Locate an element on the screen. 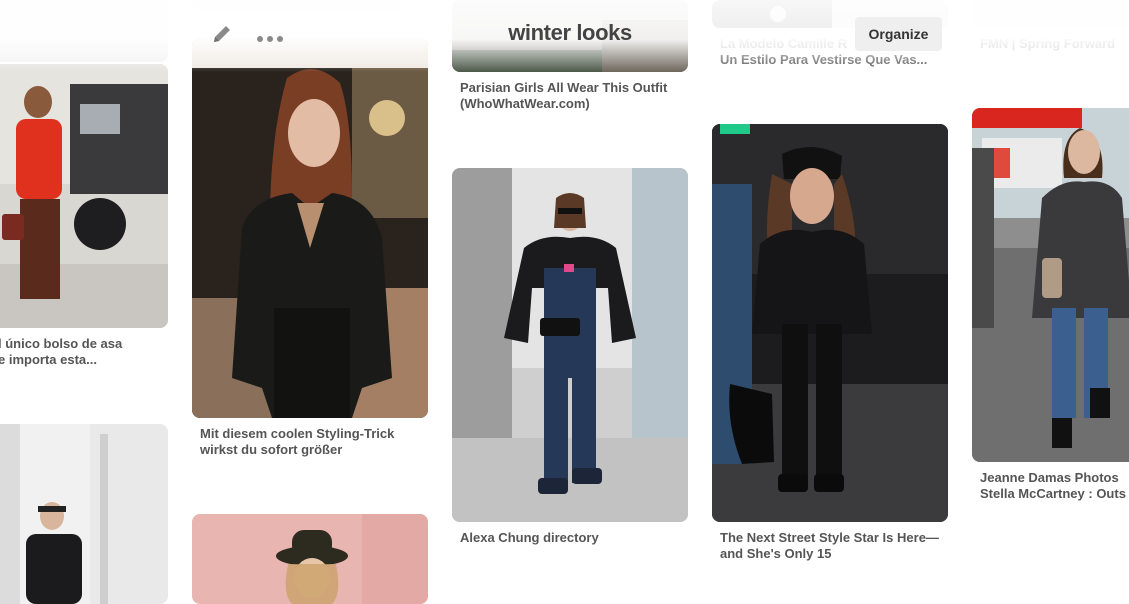  more-dots-icon is located at coordinates (270, 36).